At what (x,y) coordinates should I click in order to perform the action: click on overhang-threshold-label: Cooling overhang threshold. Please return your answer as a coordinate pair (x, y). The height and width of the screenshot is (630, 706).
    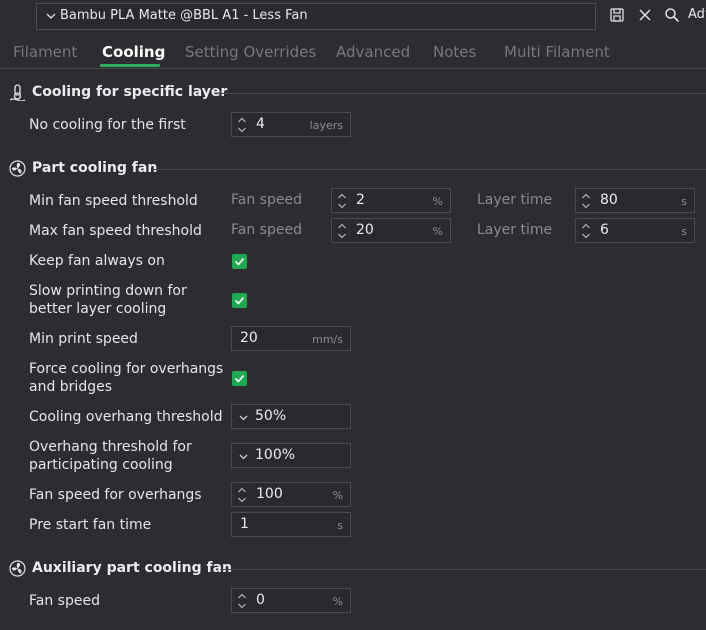
    Looking at the image, I should click on (126, 417).